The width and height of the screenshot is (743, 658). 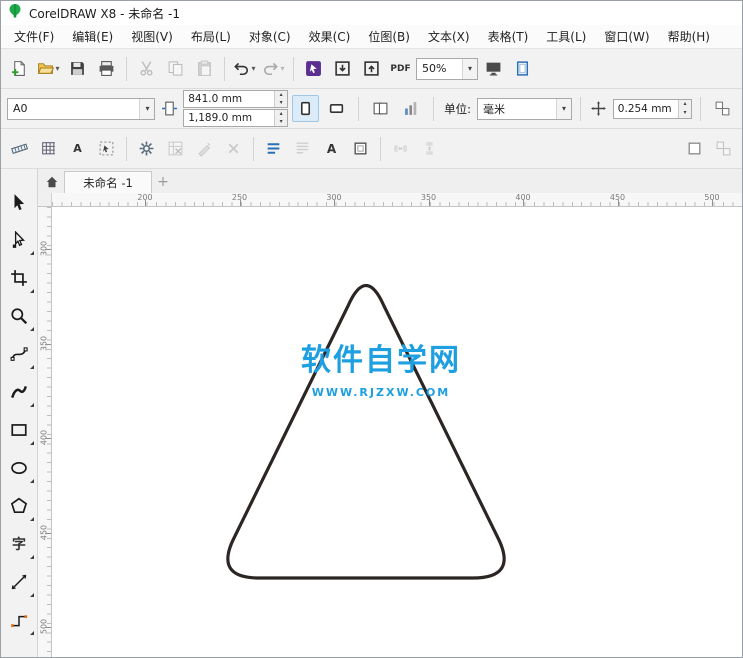 I want to click on ruler-row: 200 250 300 350 400 450 500, so click(x=390, y=200).